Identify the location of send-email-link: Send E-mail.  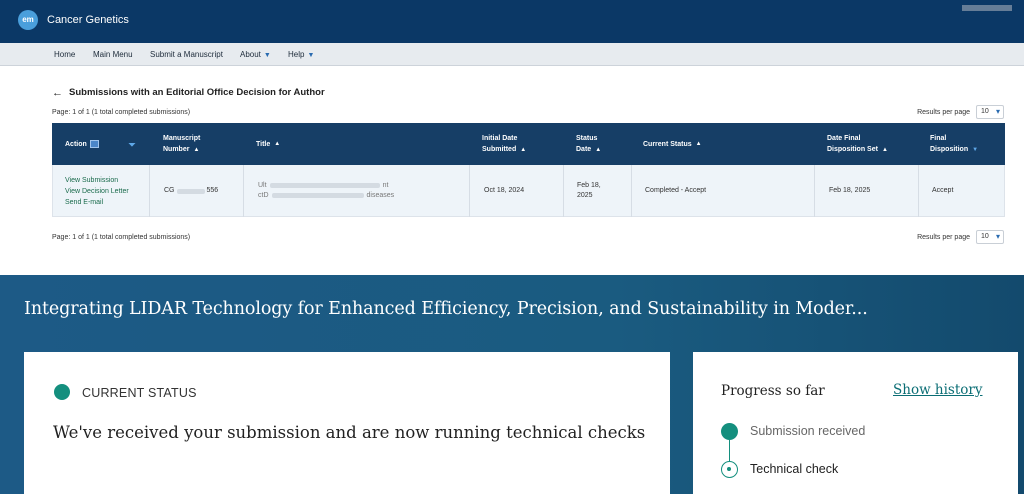
(97, 202).